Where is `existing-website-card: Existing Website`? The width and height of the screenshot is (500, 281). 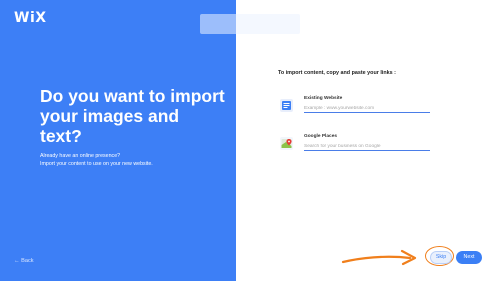 existing-website-card: Existing Website is located at coordinates (356, 107).